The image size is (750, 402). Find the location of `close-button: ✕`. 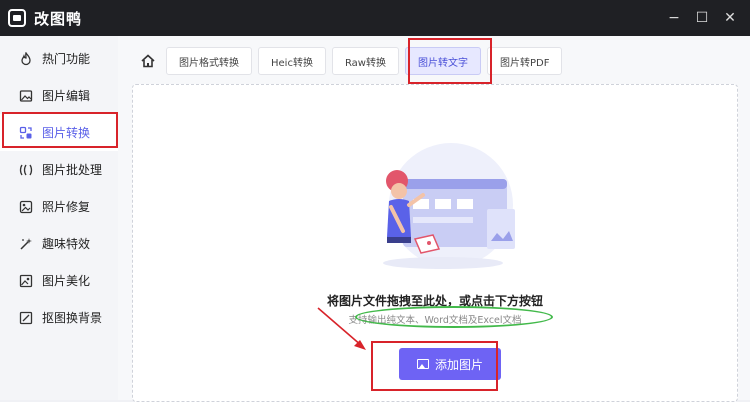

close-button: ✕ is located at coordinates (730, 18).